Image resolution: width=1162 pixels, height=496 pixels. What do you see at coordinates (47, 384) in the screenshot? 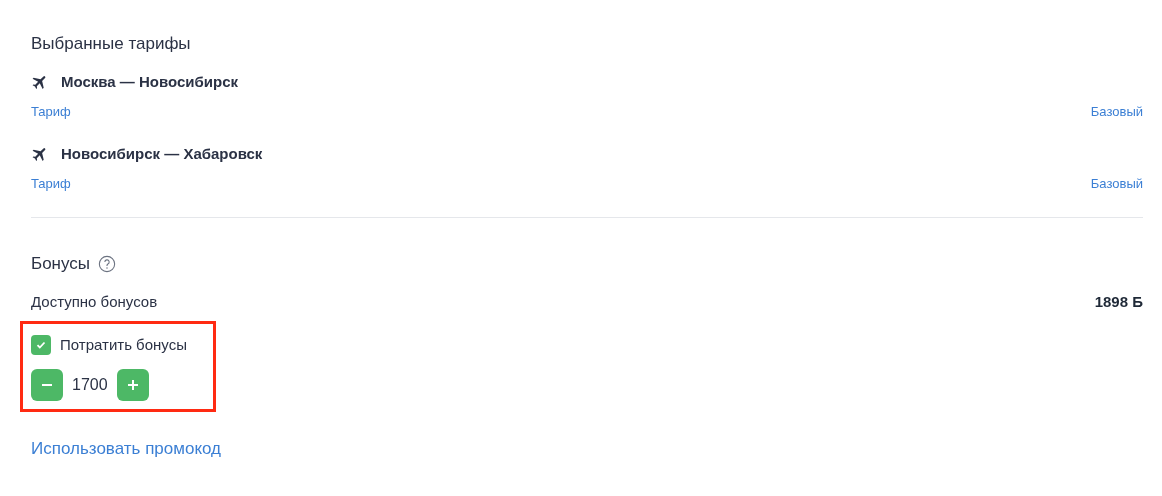
I see `decrement-button` at bounding box center [47, 384].